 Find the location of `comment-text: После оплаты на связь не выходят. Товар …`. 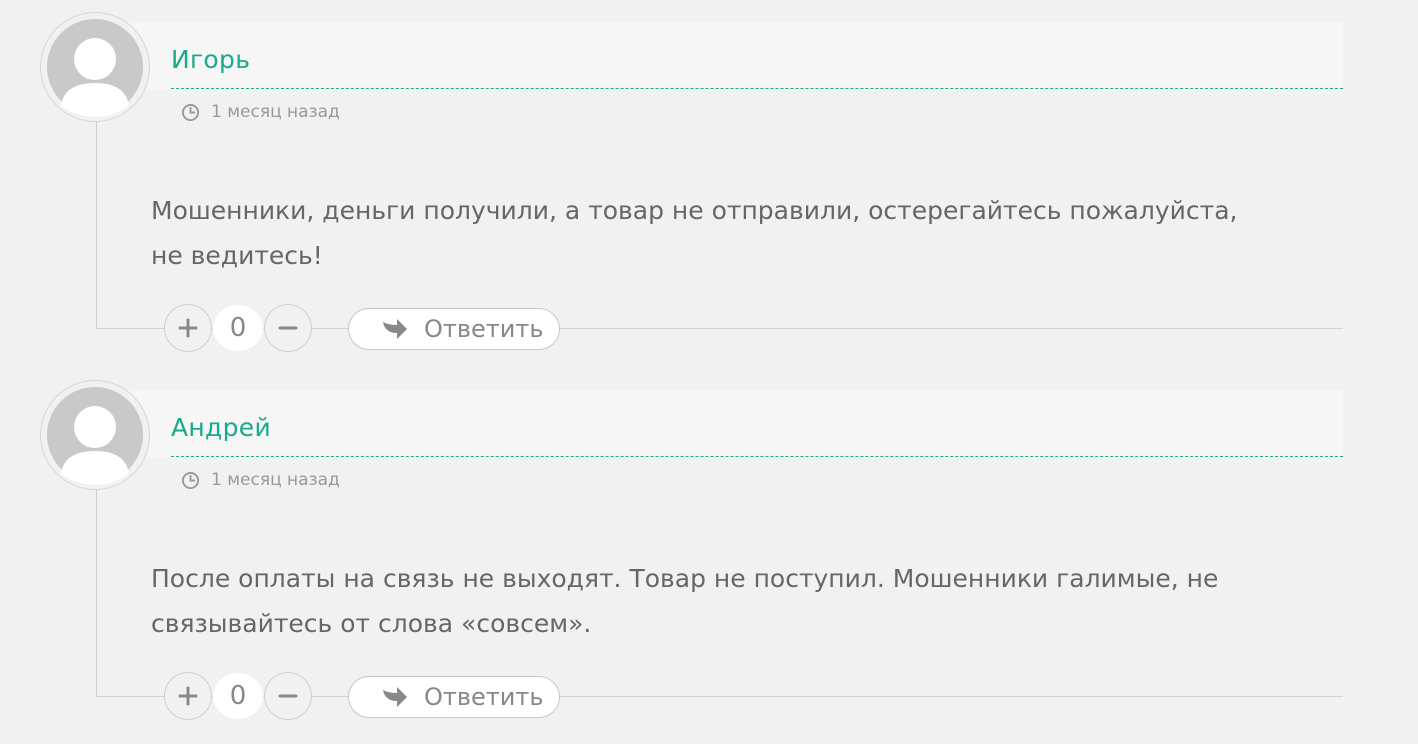

comment-text: После оплаты на связь не выходят. Товар … is located at coordinates (685, 601).